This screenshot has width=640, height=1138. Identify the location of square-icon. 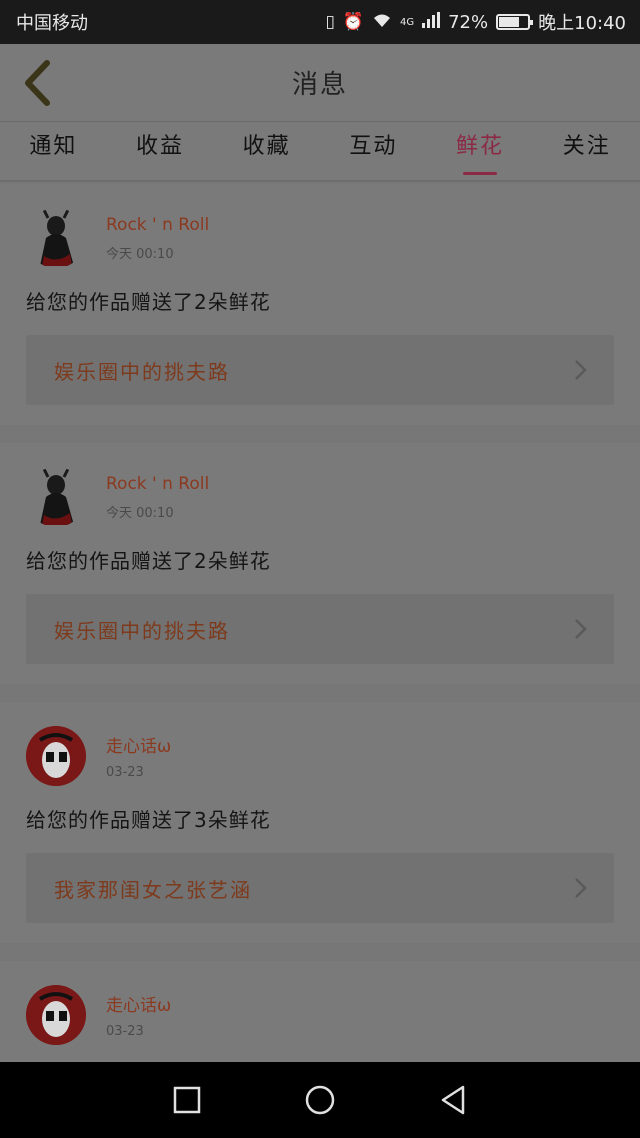
(186, 1100).